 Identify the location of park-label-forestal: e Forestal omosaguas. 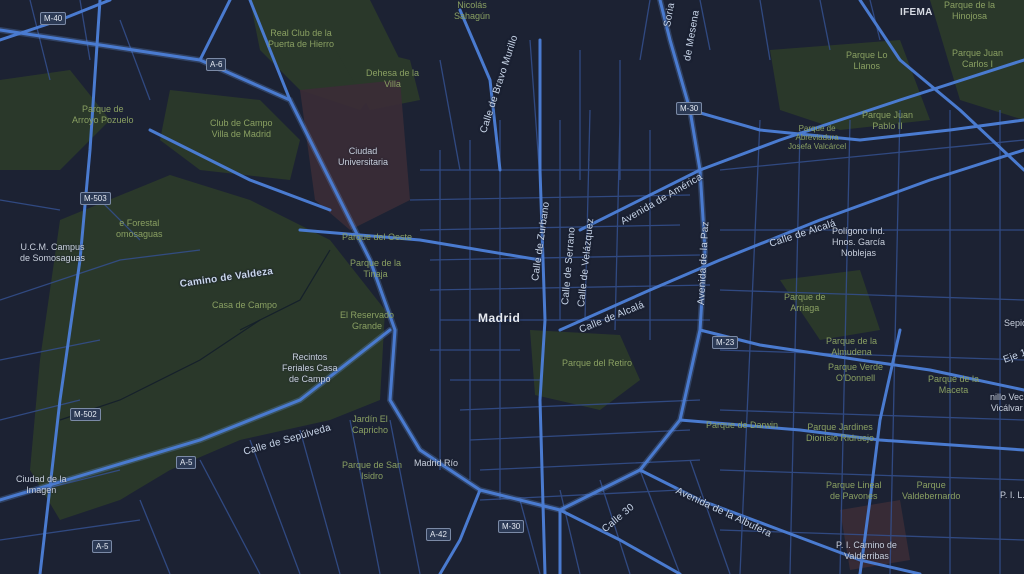
(139, 228).